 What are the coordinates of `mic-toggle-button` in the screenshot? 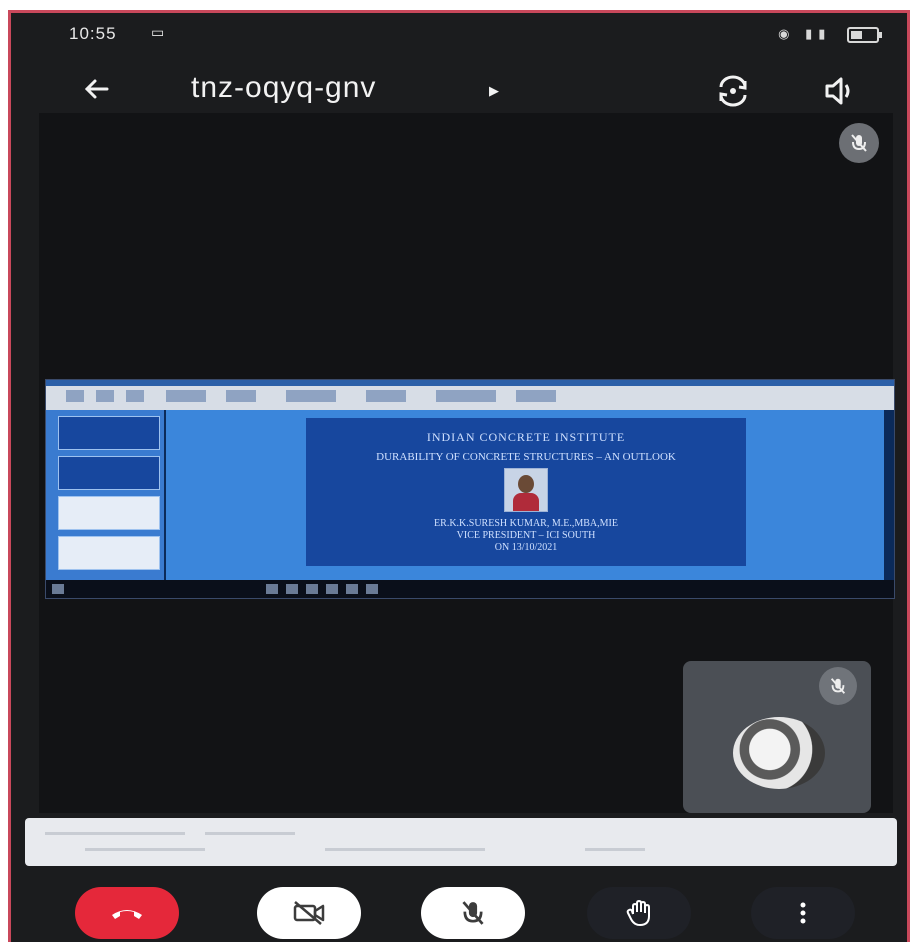 It's located at (473, 913).